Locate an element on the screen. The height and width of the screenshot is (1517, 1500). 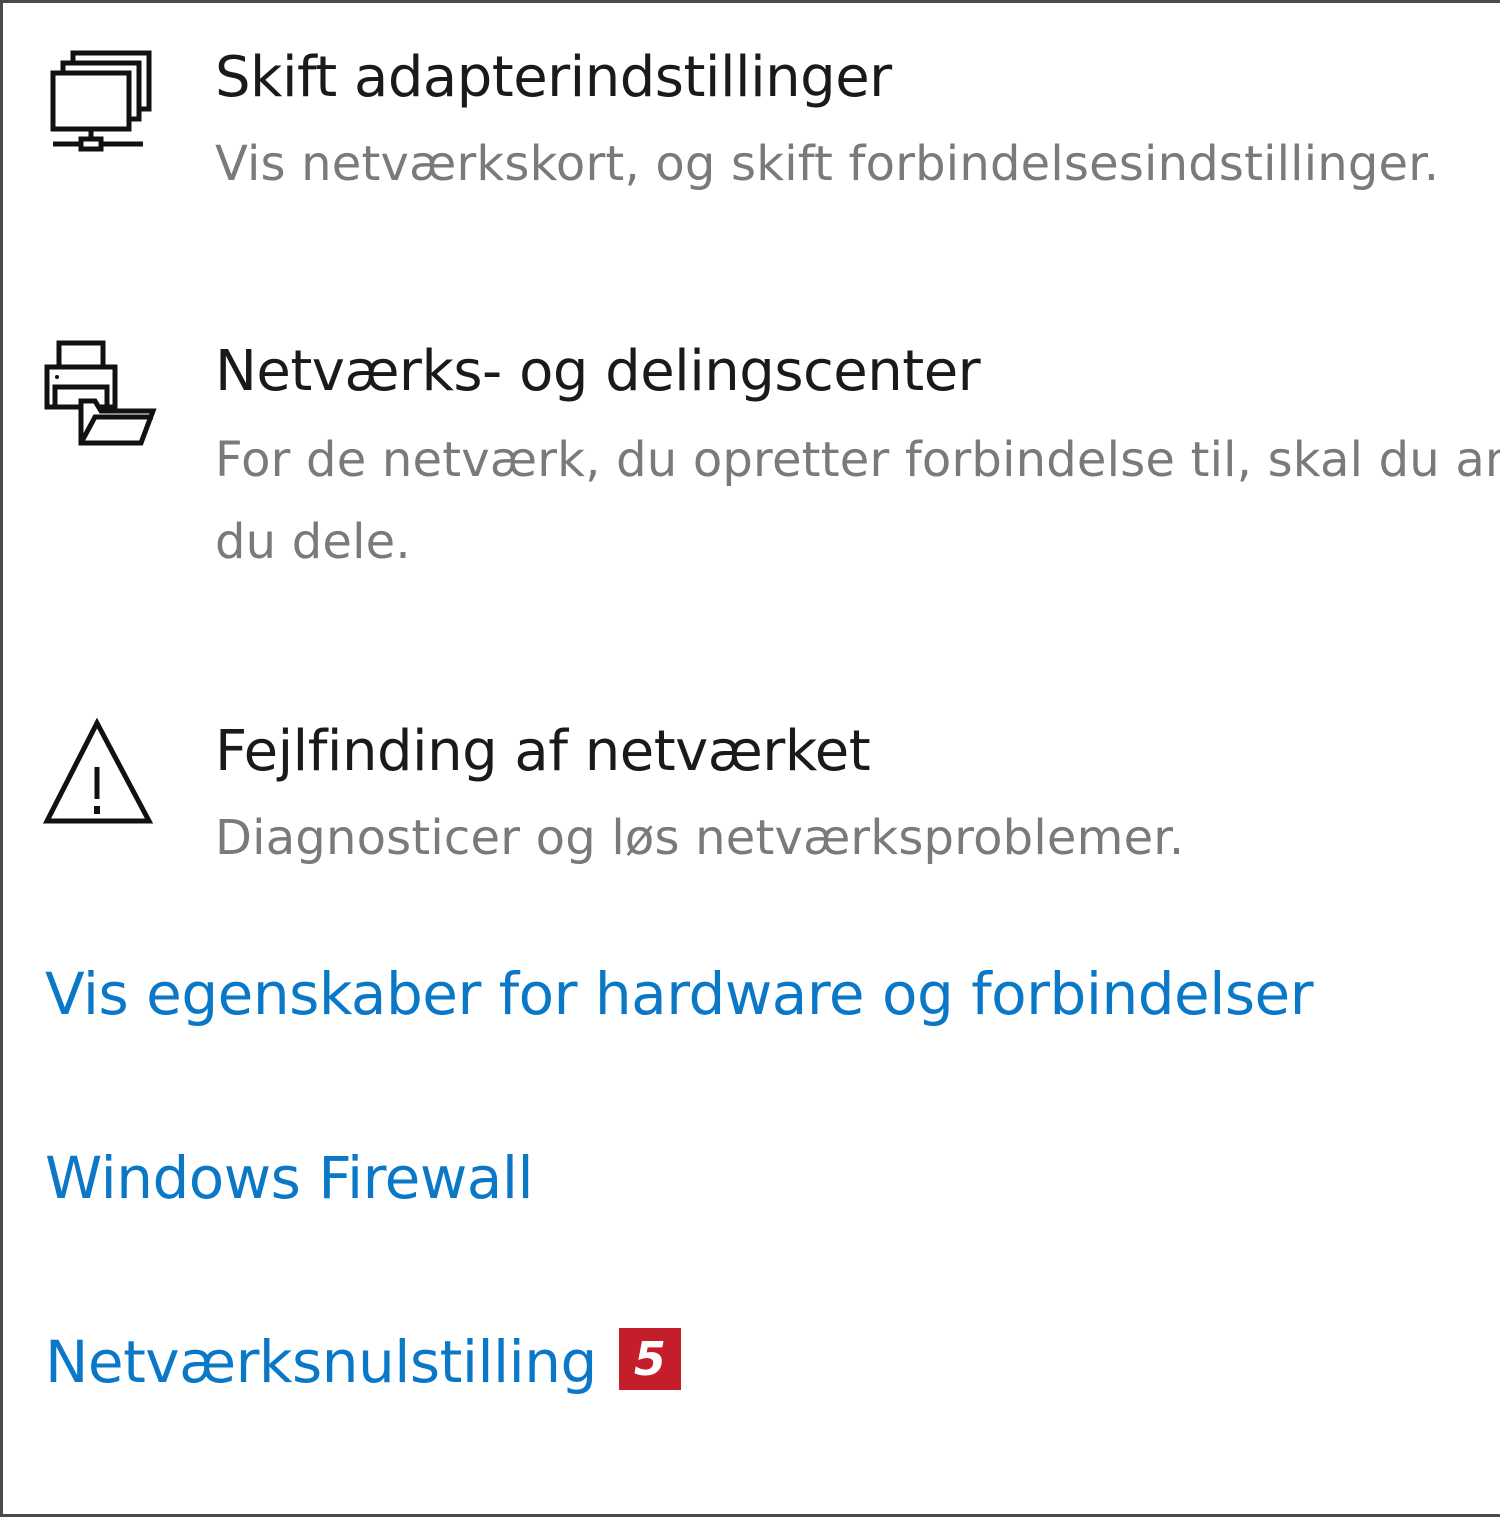
network-adapter-icon is located at coordinates (101, 101).